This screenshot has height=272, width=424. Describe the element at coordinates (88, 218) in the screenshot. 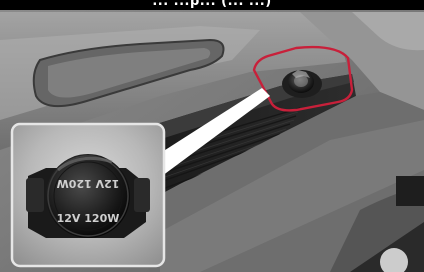

I see `cap-label-bottom: 12V 120W` at that location.